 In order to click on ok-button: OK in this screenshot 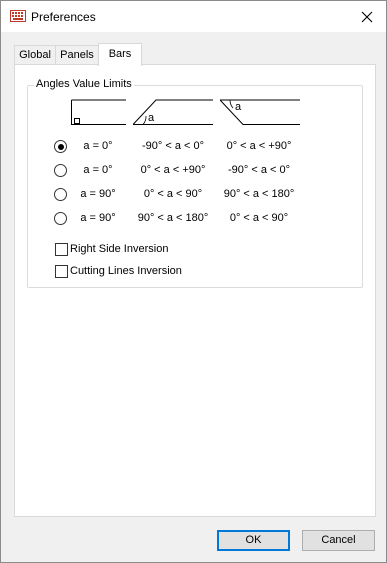, I will do `click(253, 540)`.